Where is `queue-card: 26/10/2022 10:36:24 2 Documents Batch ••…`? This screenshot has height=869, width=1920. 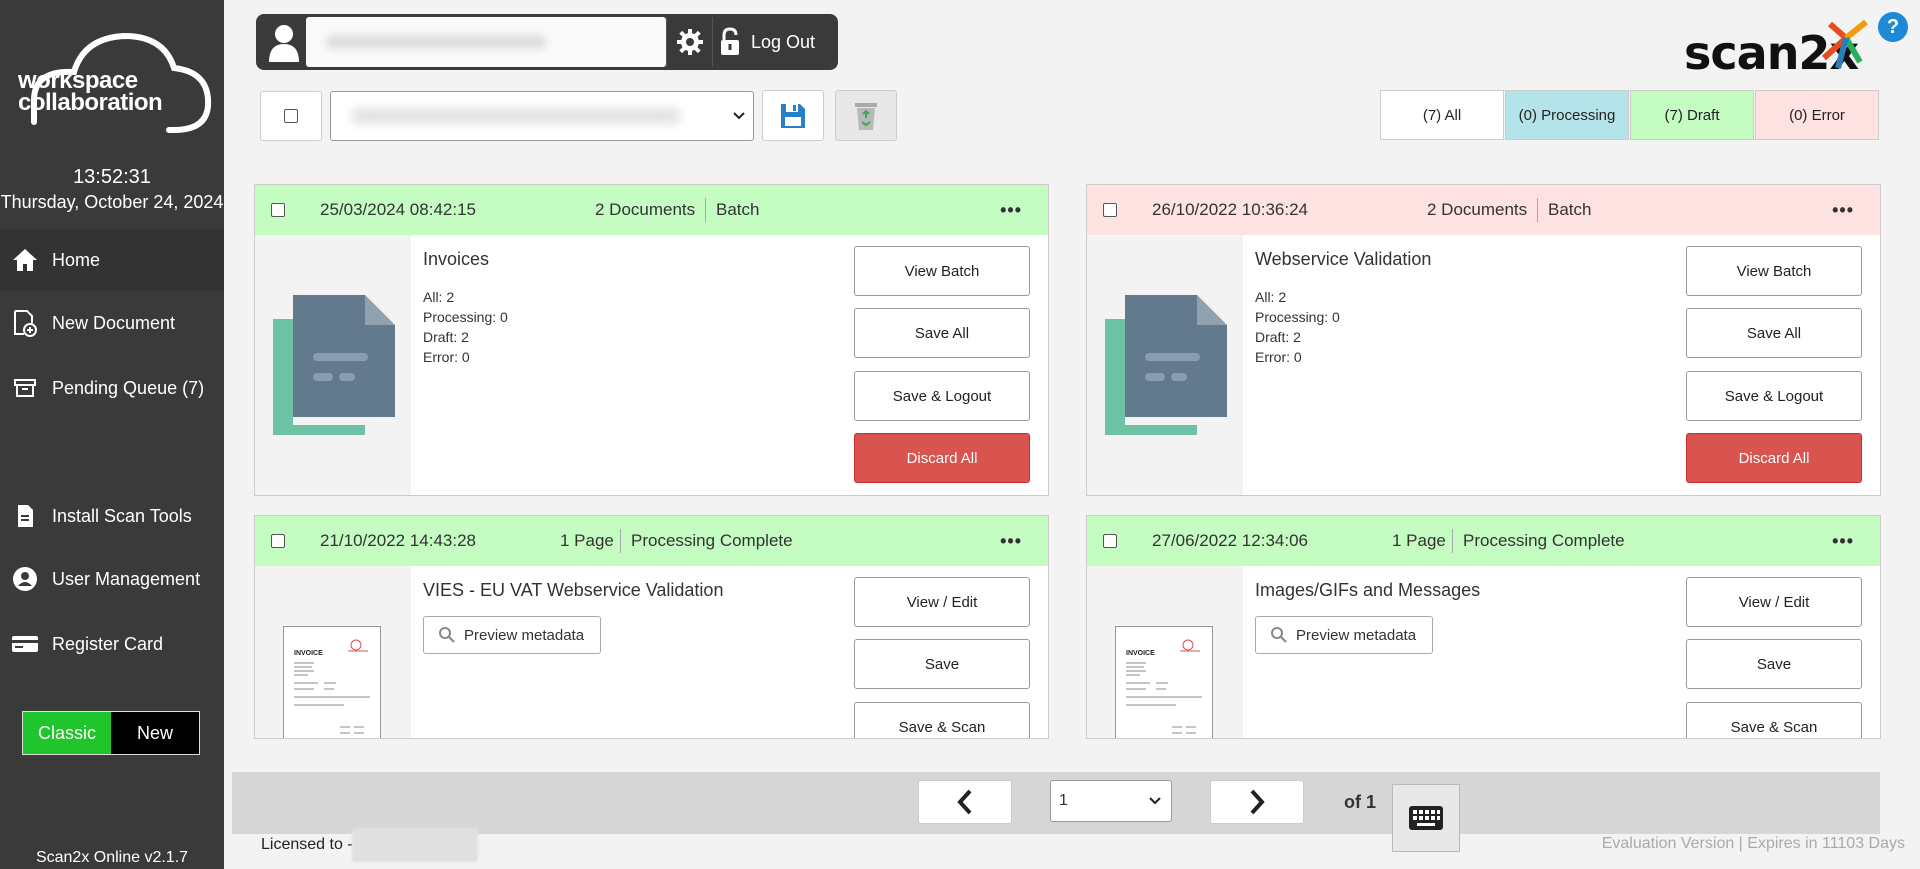 queue-card: 26/10/2022 10:36:24 2 Documents Batch ••… is located at coordinates (1483, 340).